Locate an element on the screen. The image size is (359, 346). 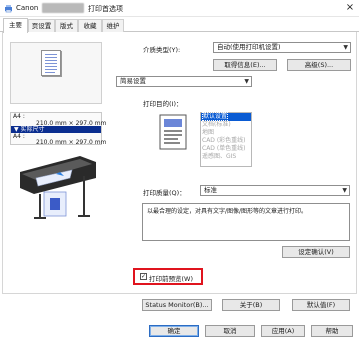
purpose-item-gis: 遥感图、GIS is located at coordinates (226, 157).